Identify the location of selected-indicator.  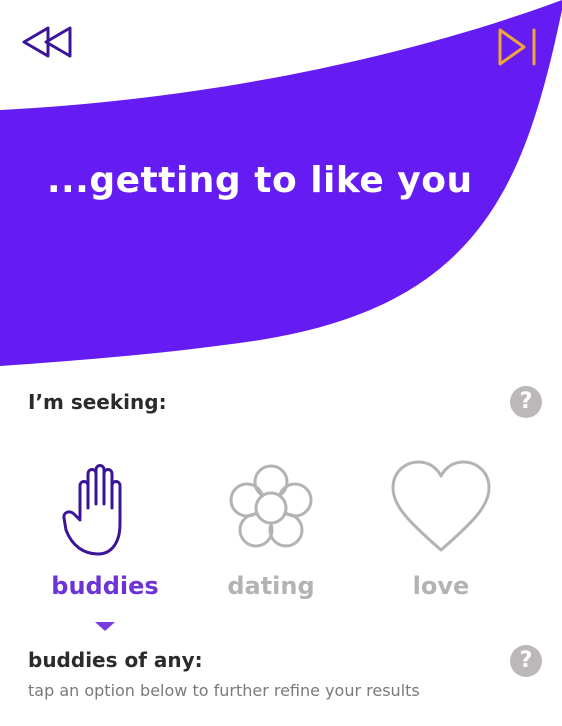
(105, 626).